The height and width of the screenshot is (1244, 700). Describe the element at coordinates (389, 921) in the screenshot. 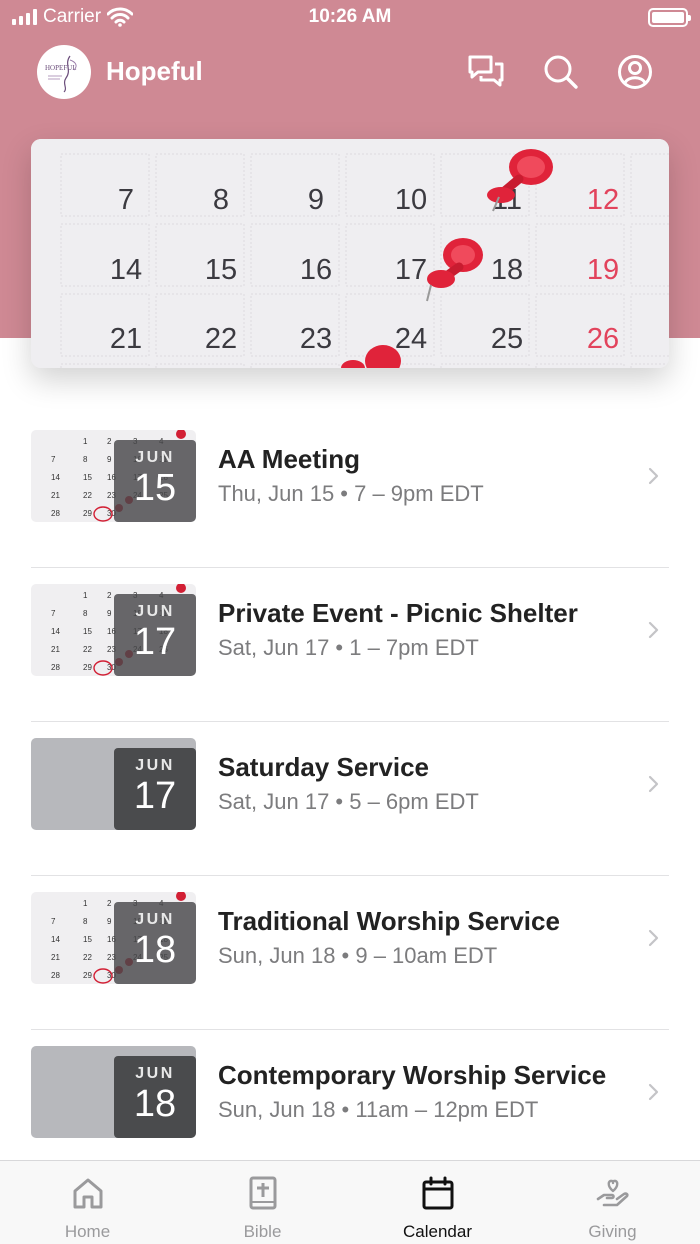

I see `event-title: Traditional Worship Service` at that location.